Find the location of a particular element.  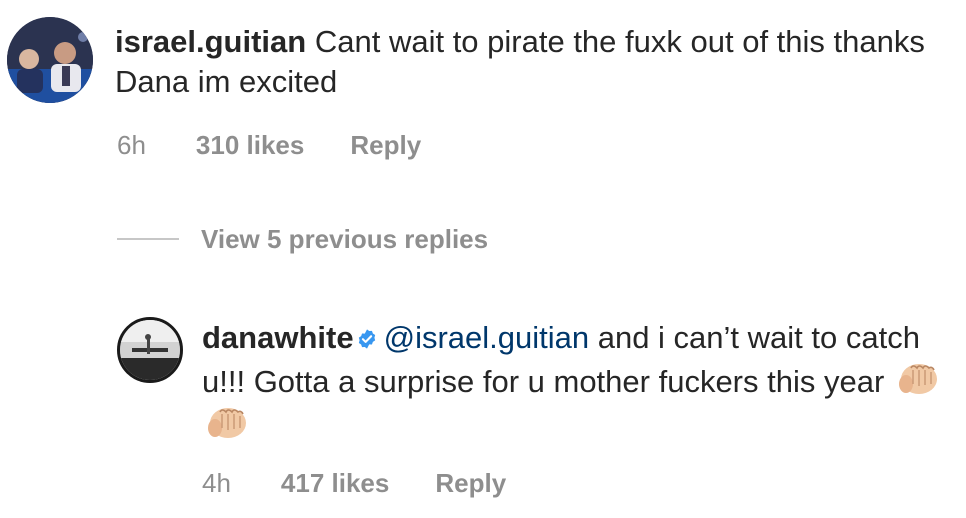

view-previous-replies-label: View 5 previous replies is located at coordinates (345, 239).